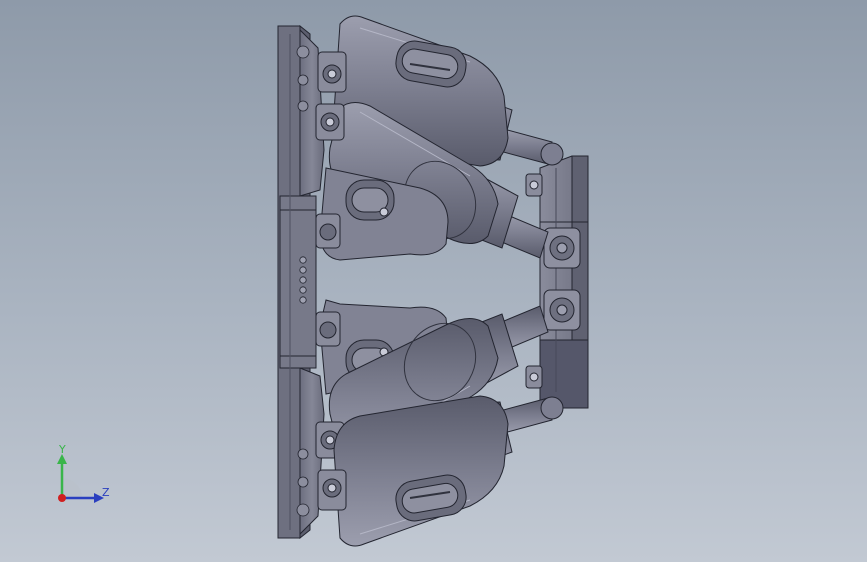 This screenshot has height=562, width=867. I want to click on orientation-triad: Y Z, so click(80, 475).